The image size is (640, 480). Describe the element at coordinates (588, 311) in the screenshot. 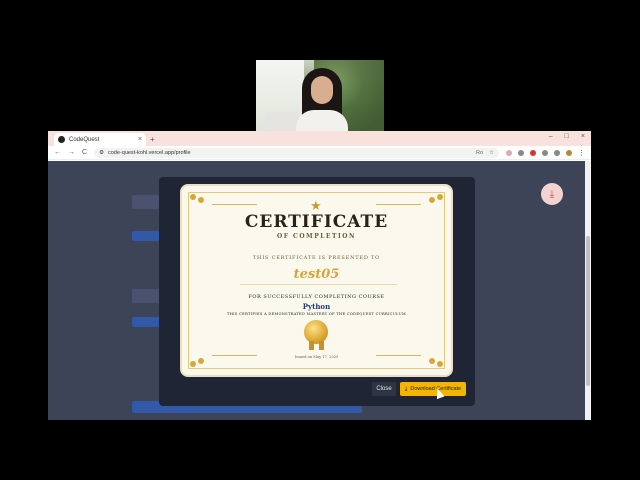

I see `scrollbar-thumb` at that location.